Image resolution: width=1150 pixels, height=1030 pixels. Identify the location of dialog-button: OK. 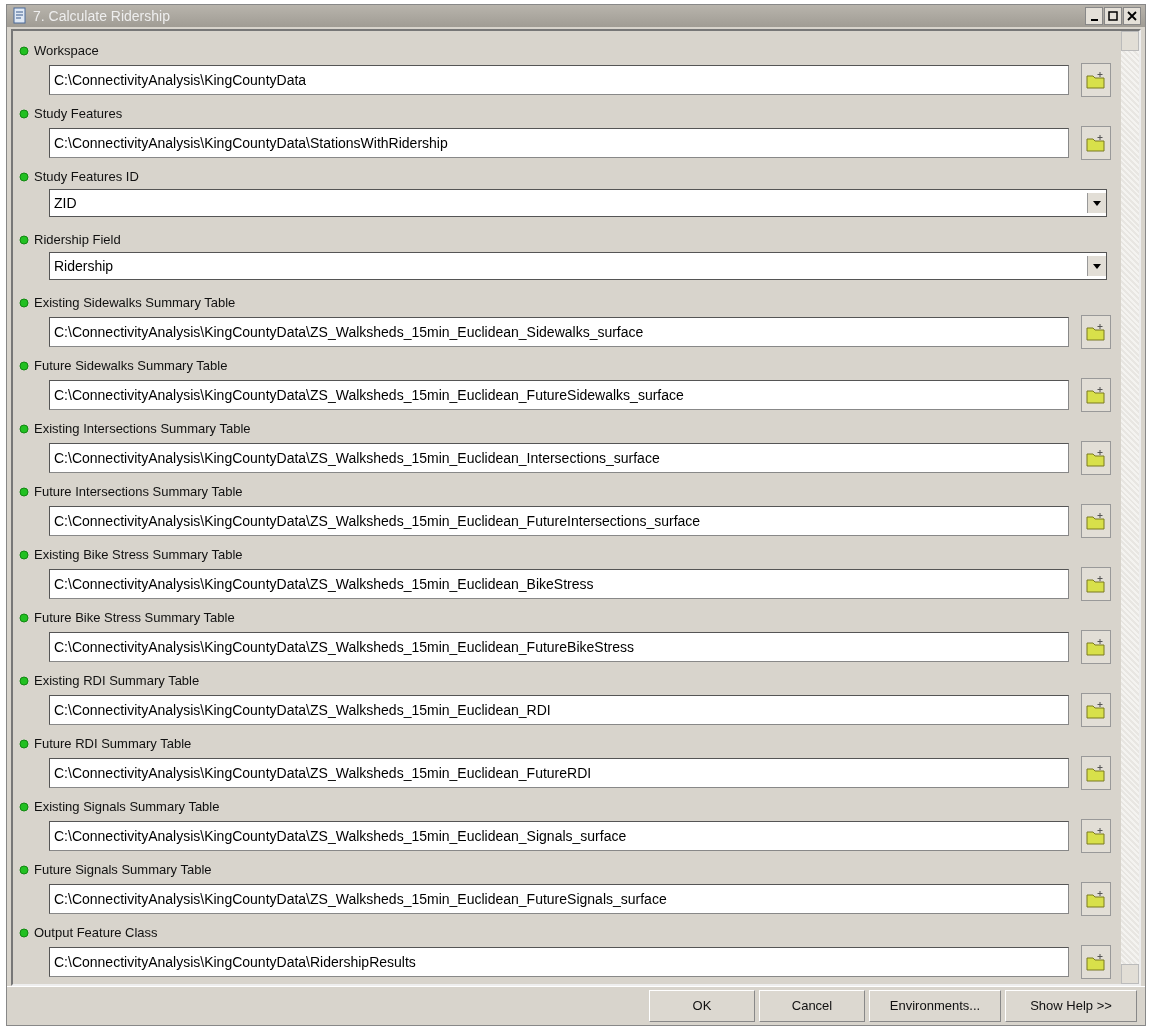
(702, 1005).